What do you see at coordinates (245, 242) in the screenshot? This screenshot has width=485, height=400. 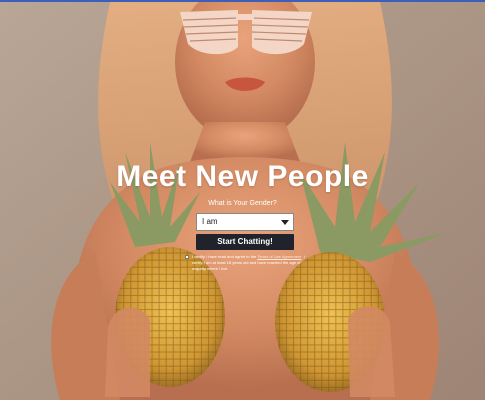 I see `start-chatting-button: Start Chatting!` at bounding box center [245, 242].